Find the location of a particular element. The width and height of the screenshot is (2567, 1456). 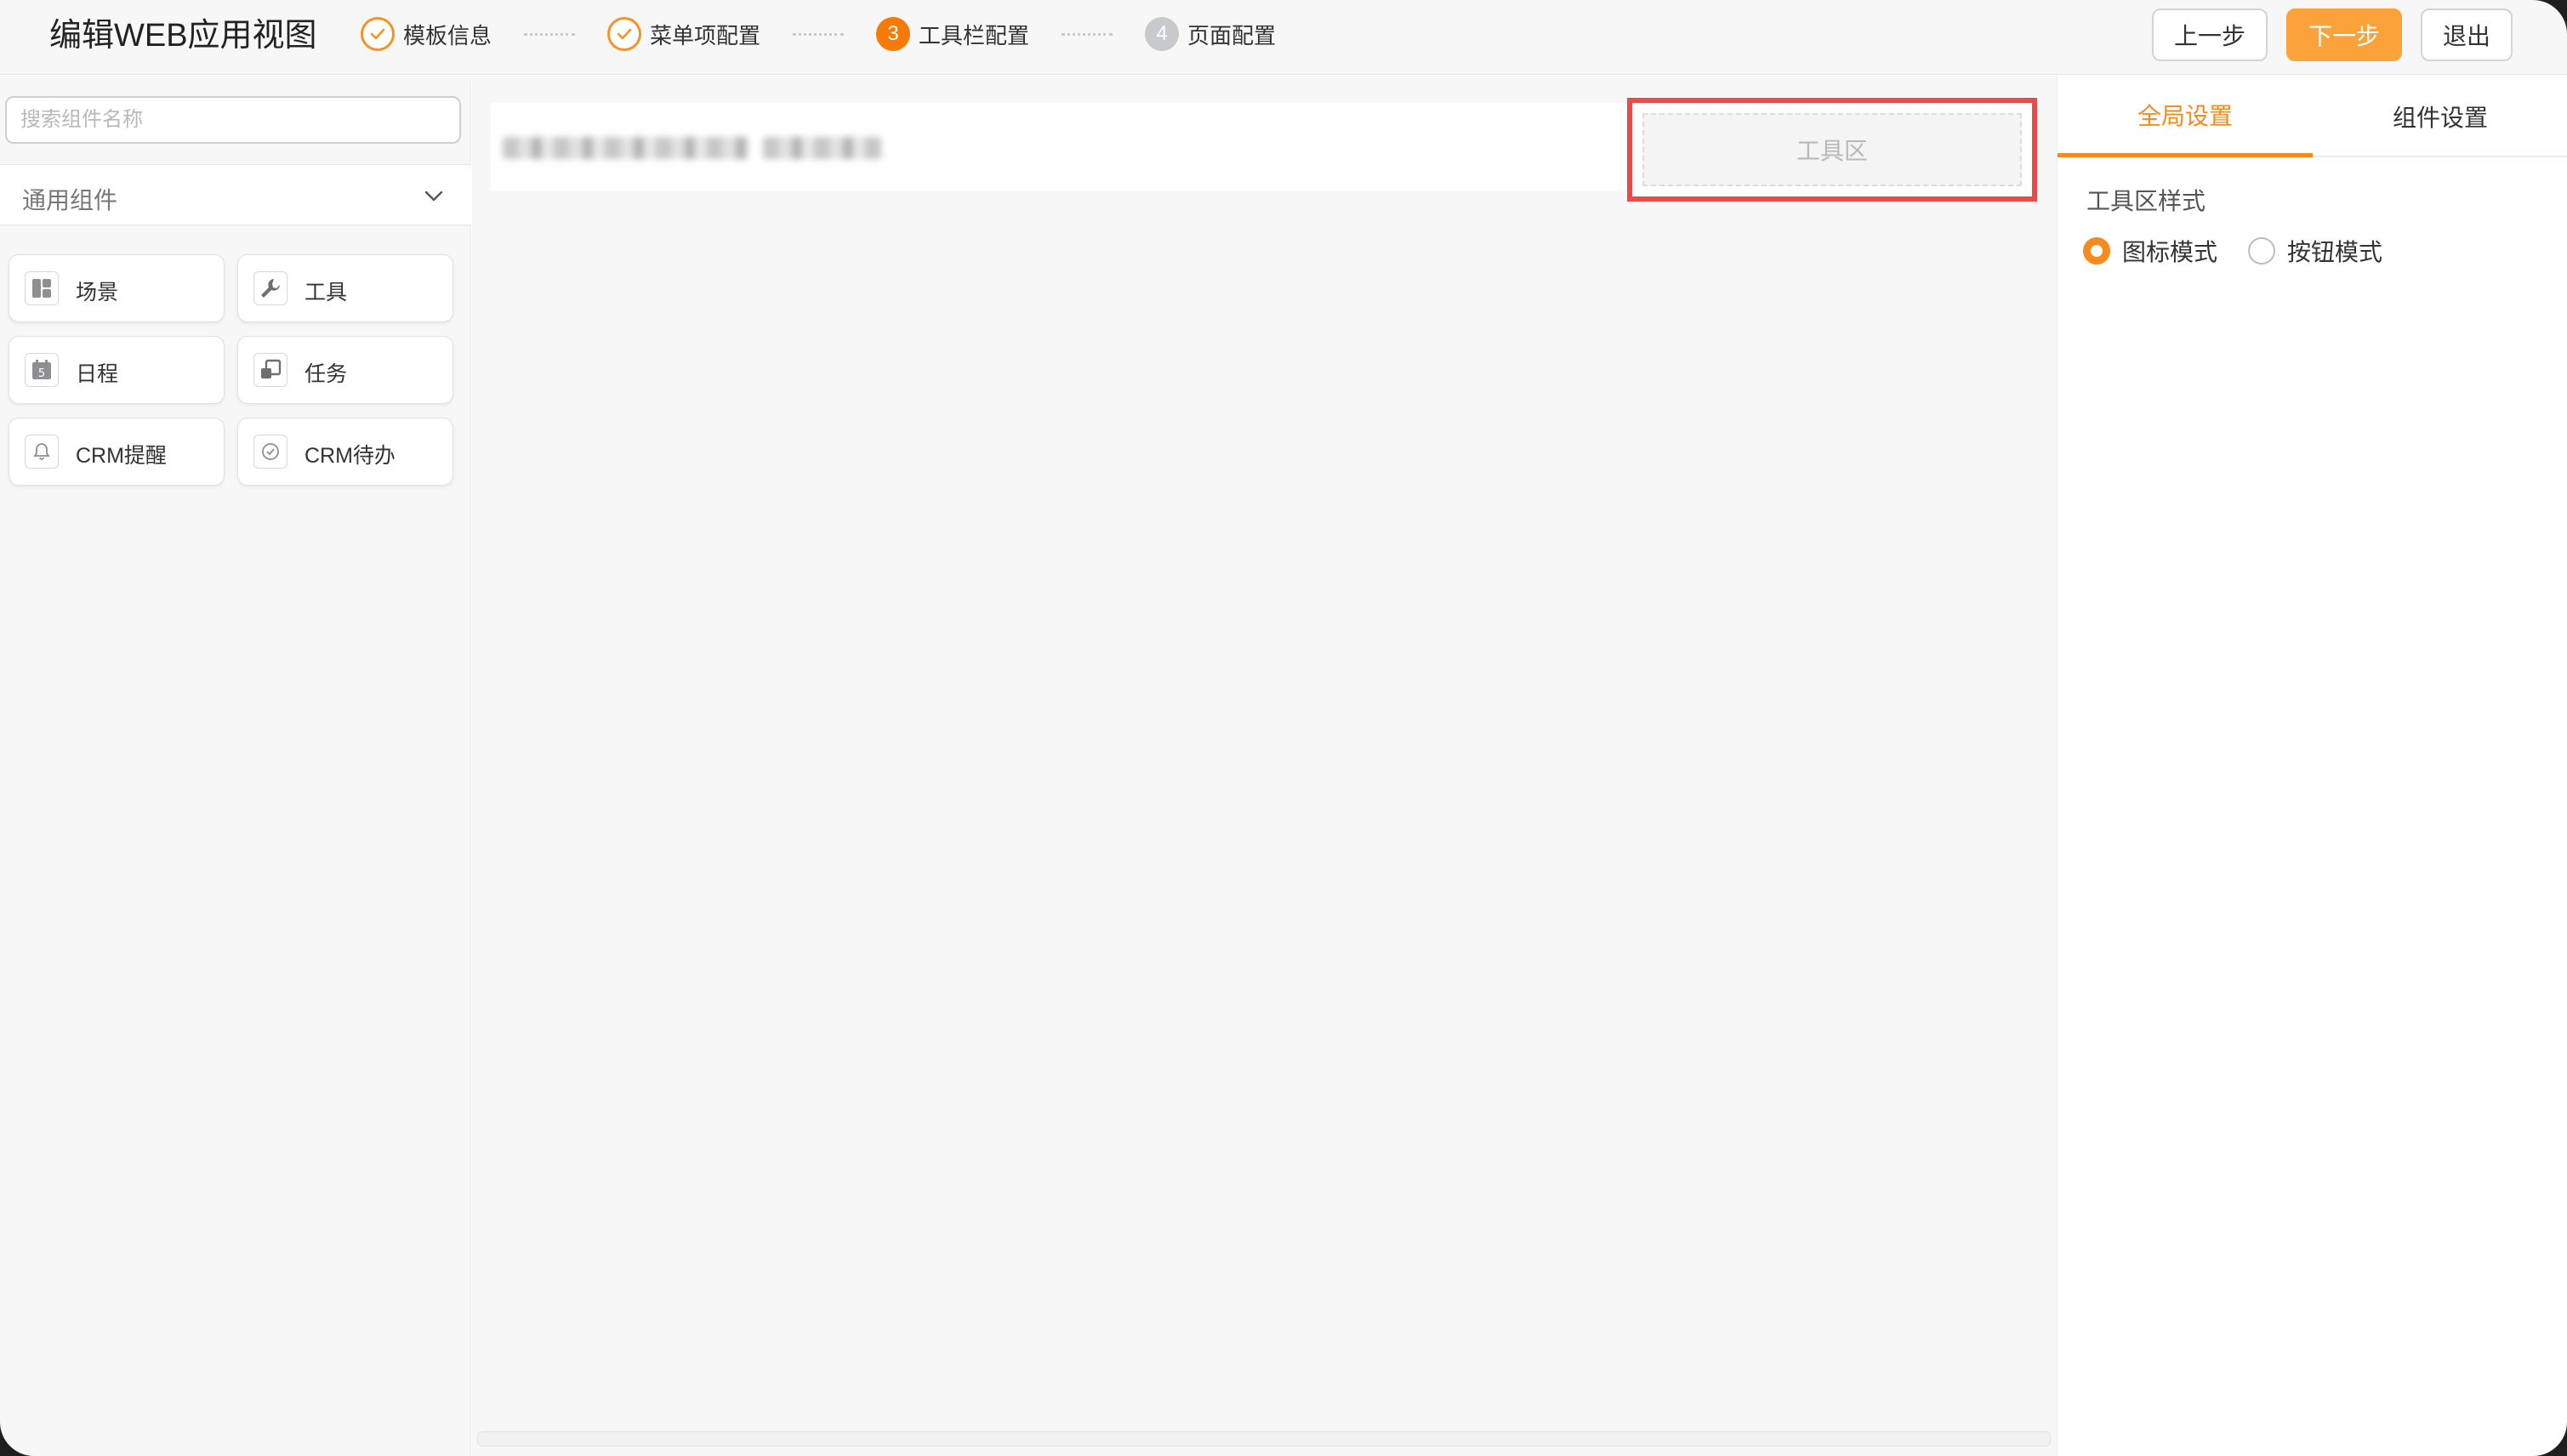

svg-text: 5 is located at coordinates (41, 373).